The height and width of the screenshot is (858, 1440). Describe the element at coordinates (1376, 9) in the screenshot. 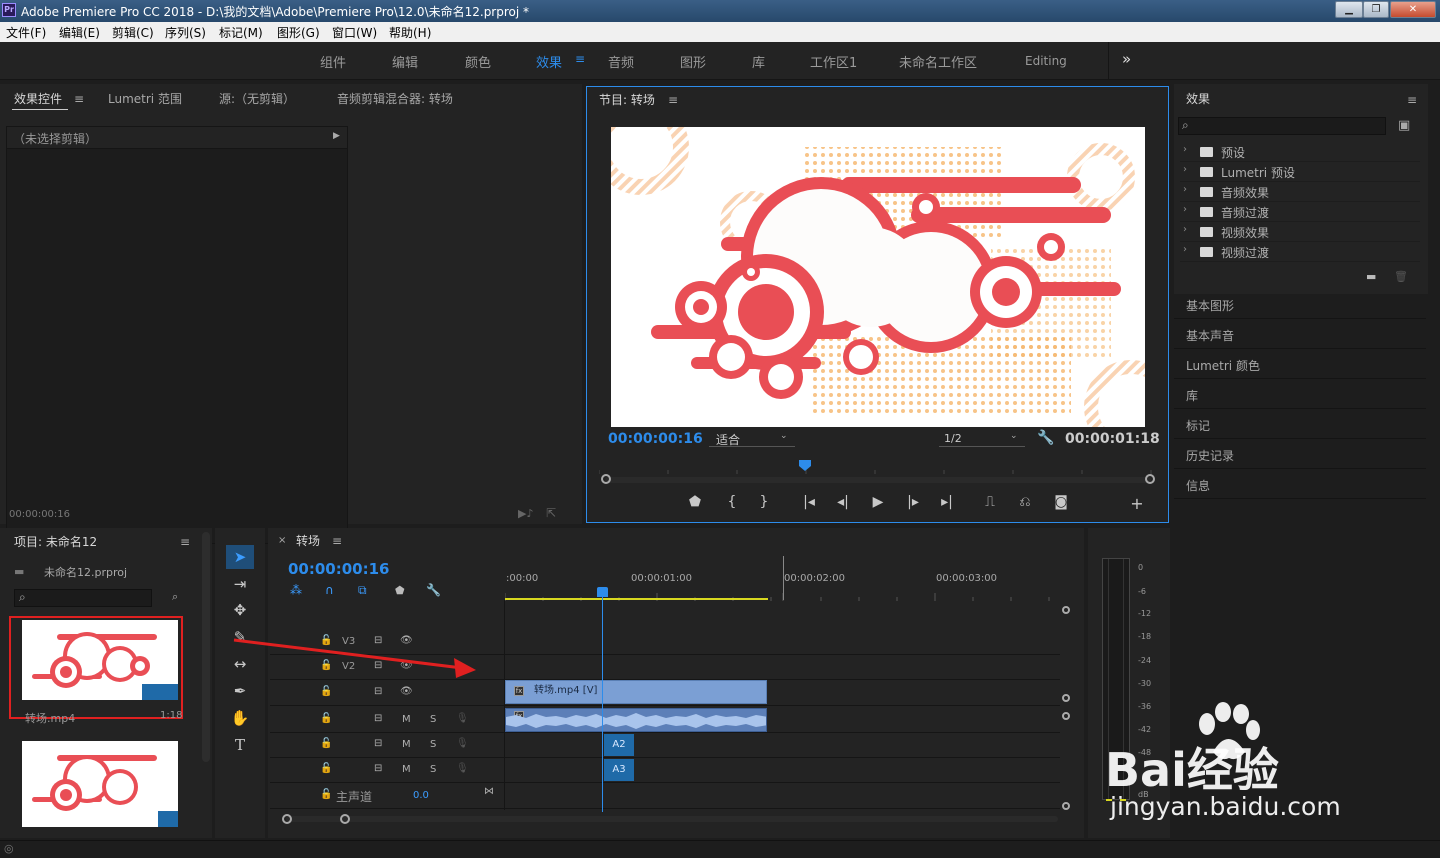

I see `maximize-button: ❐` at that location.